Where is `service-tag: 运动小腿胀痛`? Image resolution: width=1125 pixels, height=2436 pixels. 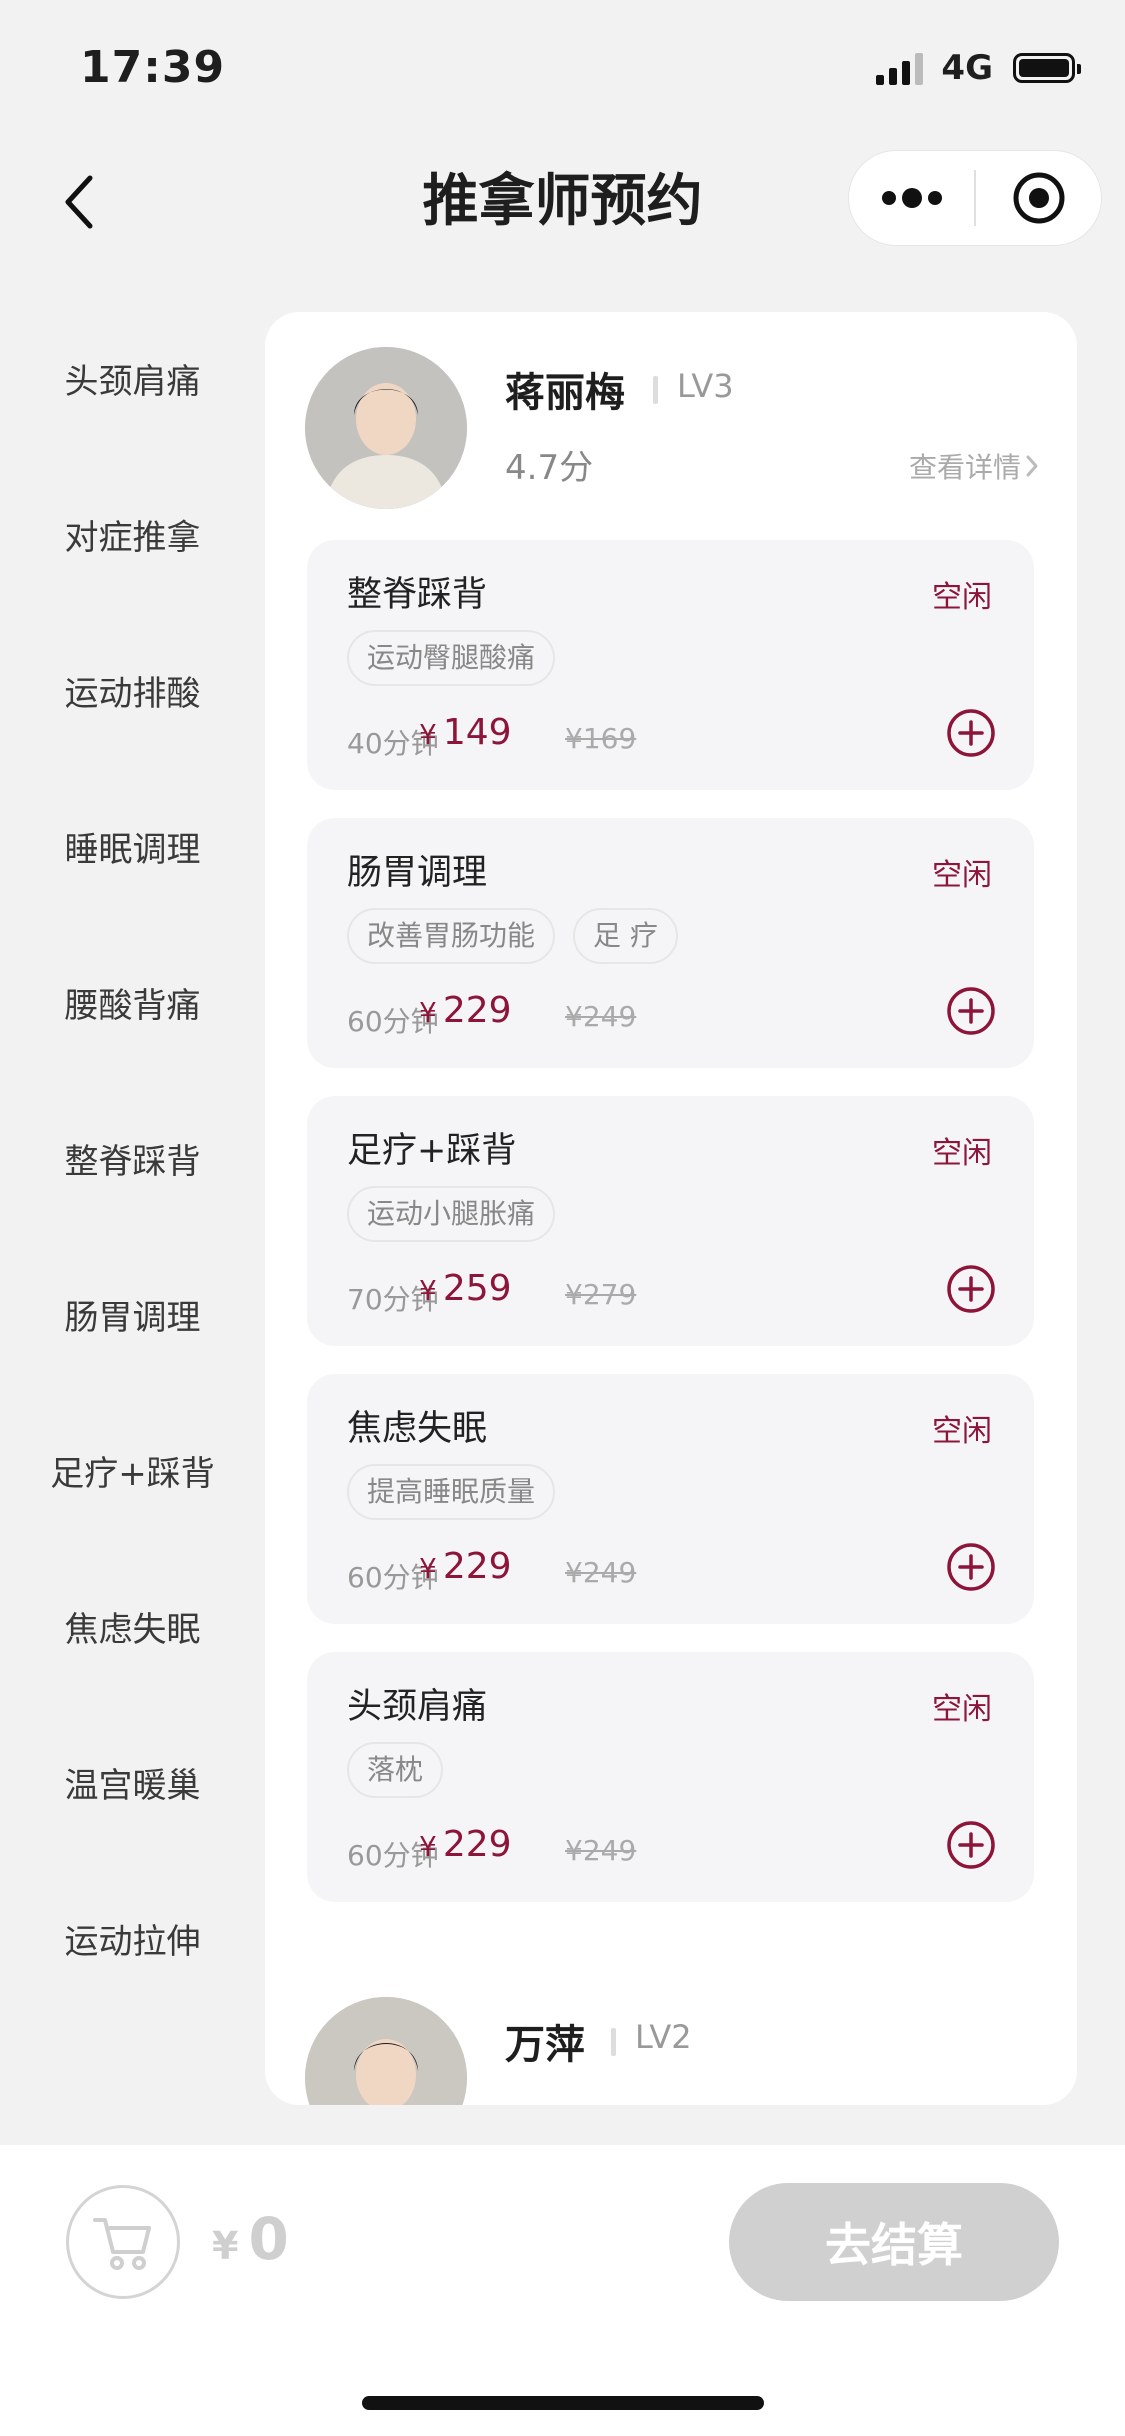 service-tag: 运动小腿胀痛 is located at coordinates (451, 1214).